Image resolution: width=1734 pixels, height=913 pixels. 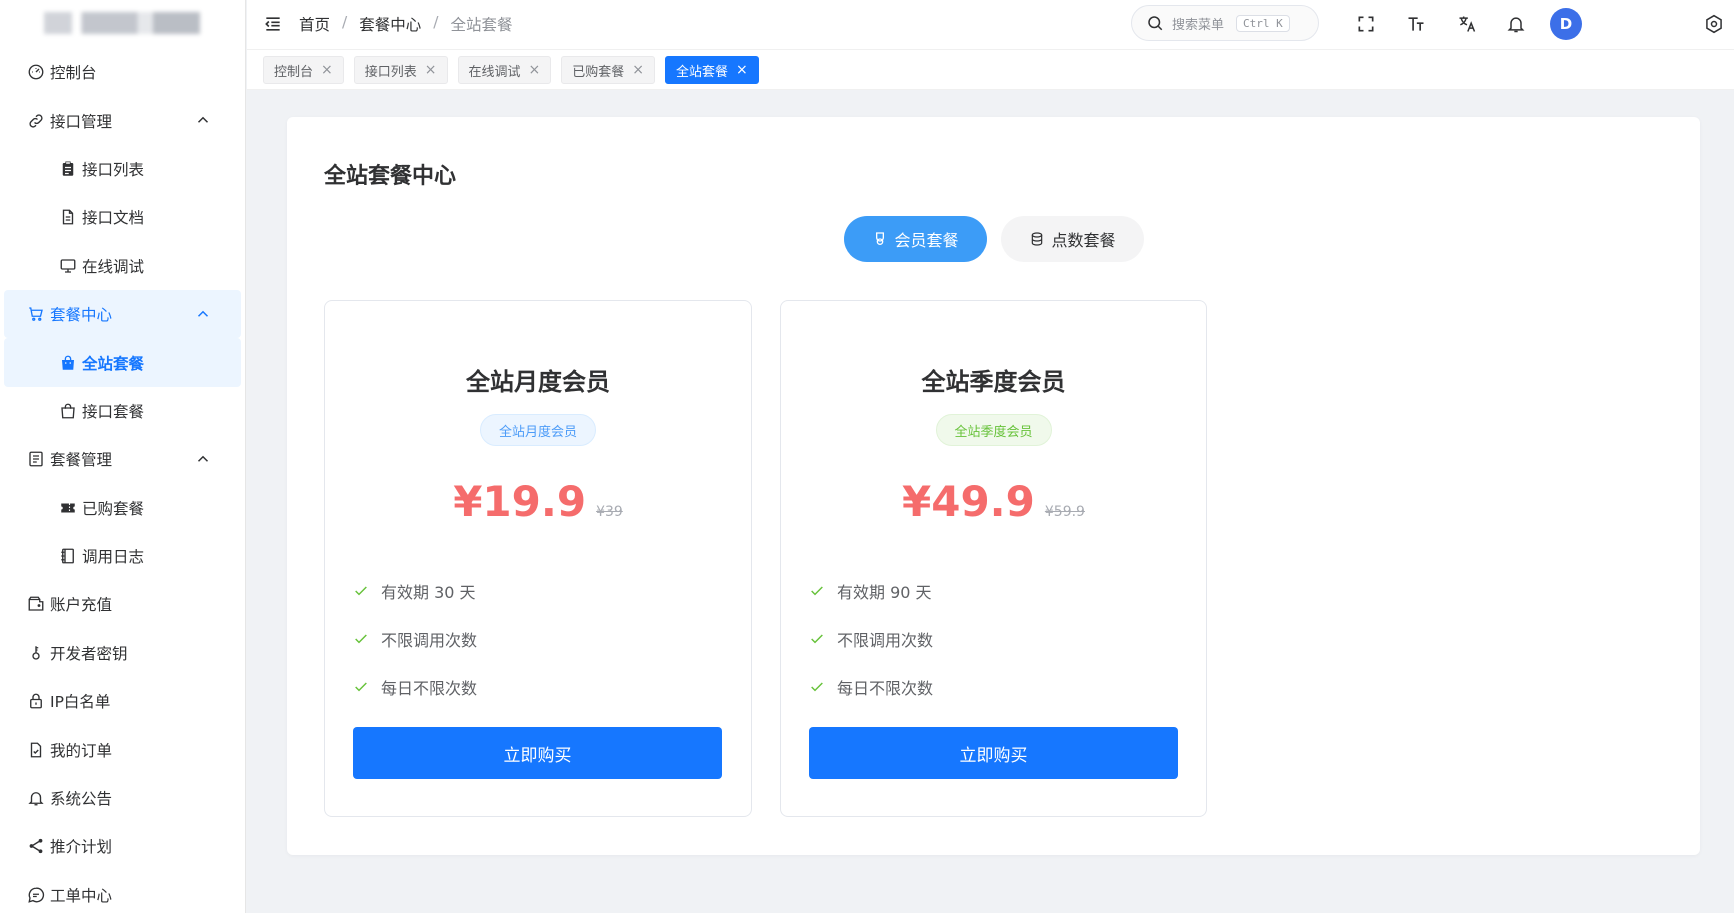 What do you see at coordinates (81, 121) in the screenshot?
I see `sidebar-item-label: 接口管理` at bounding box center [81, 121].